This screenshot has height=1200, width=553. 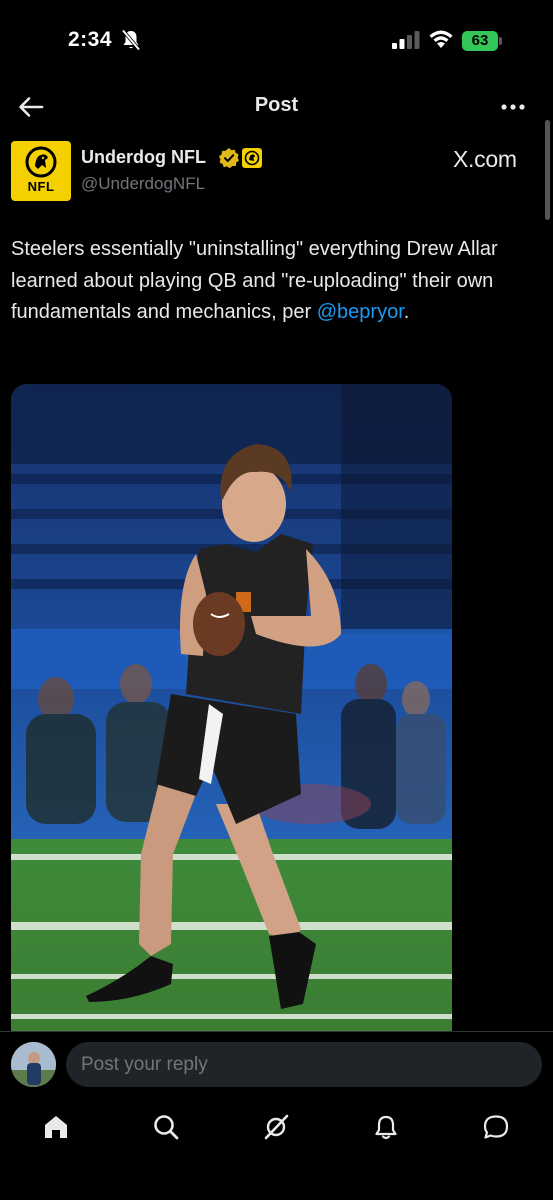 I want to click on post-header: Post, so click(x=276, y=106).